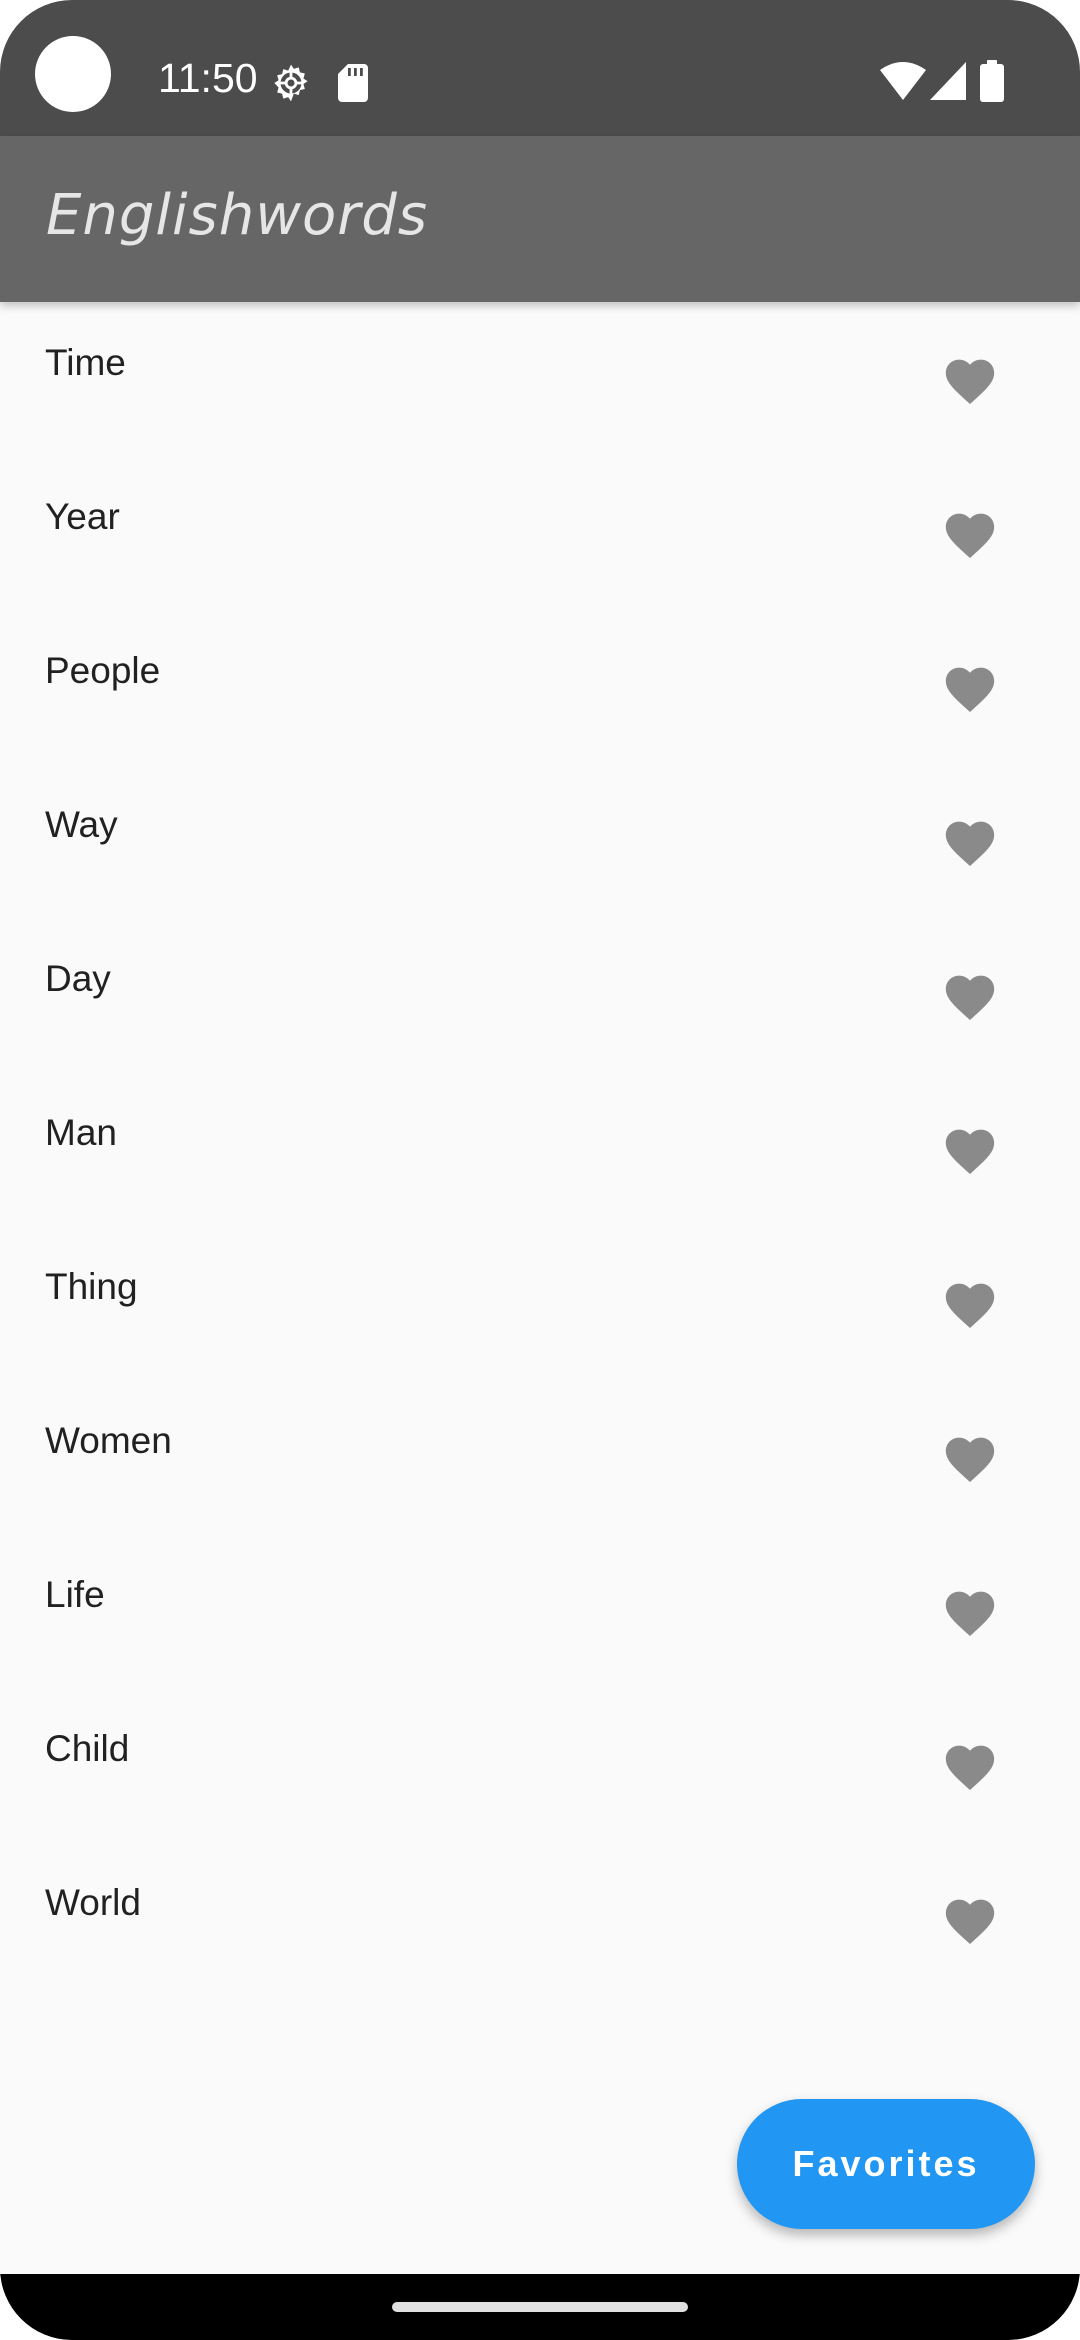 This screenshot has height=2340, width=1080. What do you see at coordinates (108, 1440) in the screenshot?
I see `word-label: Women` at bounding box center [108, 1440].